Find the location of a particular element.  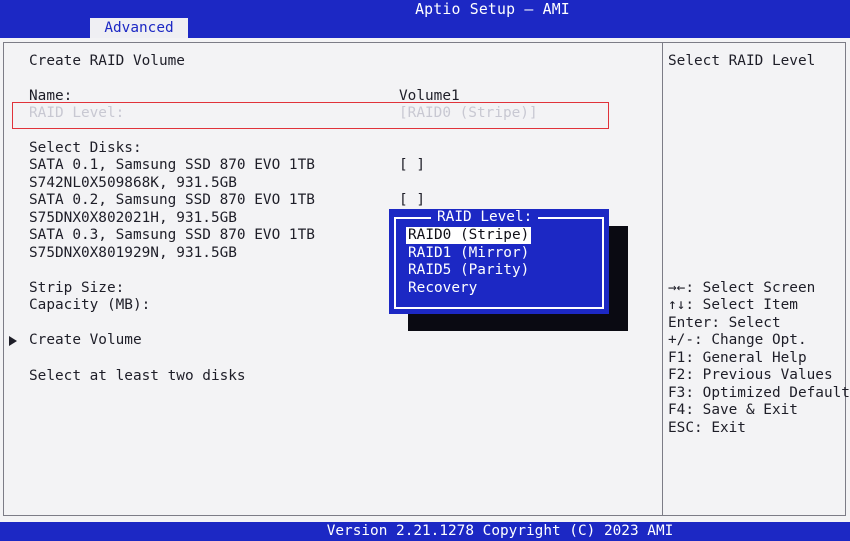

disk-2-serial: S75DNX0X802021H, 931.5GB is located at coordinates (133, 218).